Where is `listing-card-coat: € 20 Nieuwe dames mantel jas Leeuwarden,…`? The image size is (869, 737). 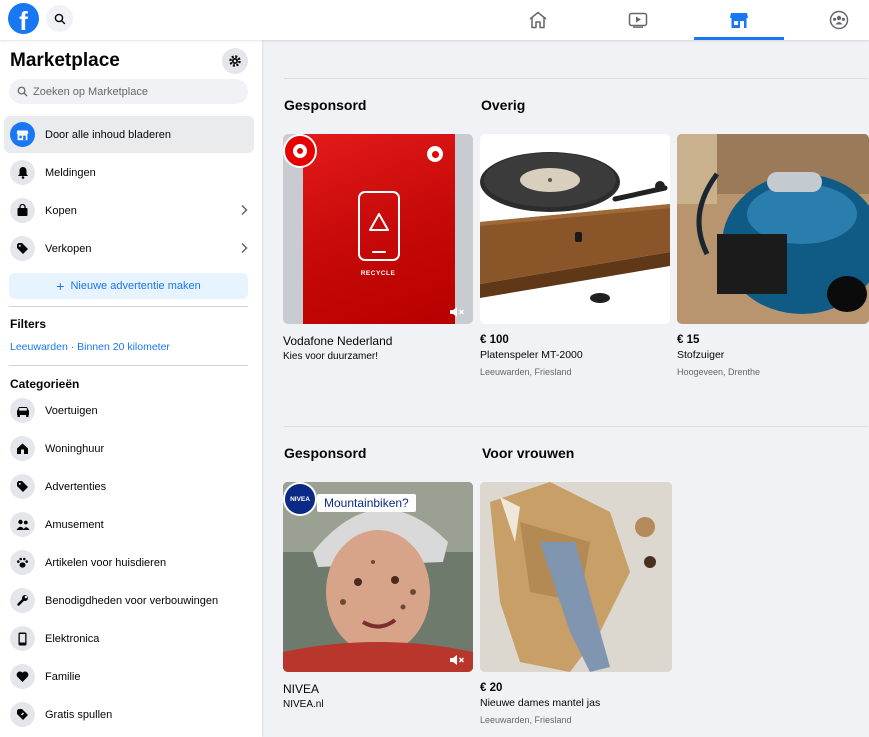 listing-card-coat: € 20 Nieuwe dames mantel jas Leeuwarden,… is located at coordinates (576, 603).